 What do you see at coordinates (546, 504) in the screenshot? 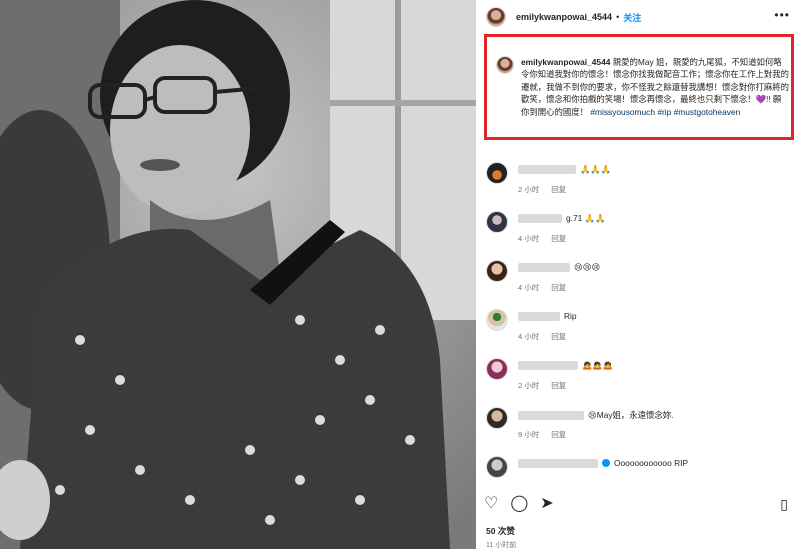
I see `share-icon: ➤` at bounding box center [546, 504].